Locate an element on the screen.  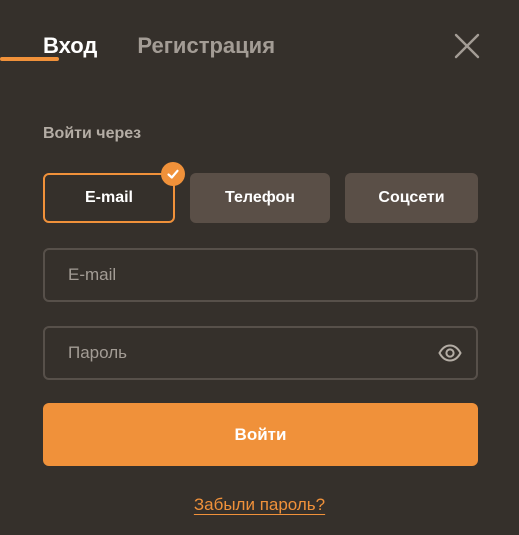
method-social-button: Соцсети is located at coordinates (411, 198).